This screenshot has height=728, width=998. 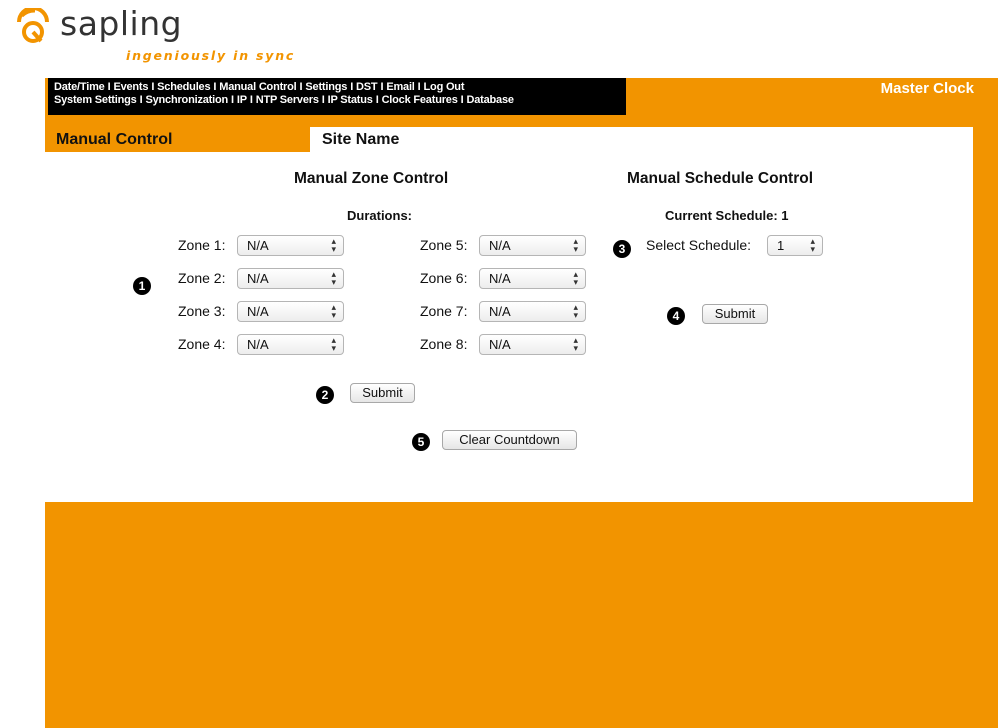 What do you see at coordinates (290, 278) in the screenshot?
I see `zone-2-select: N/A ▴ ▾` at bounding box center [290, 278].